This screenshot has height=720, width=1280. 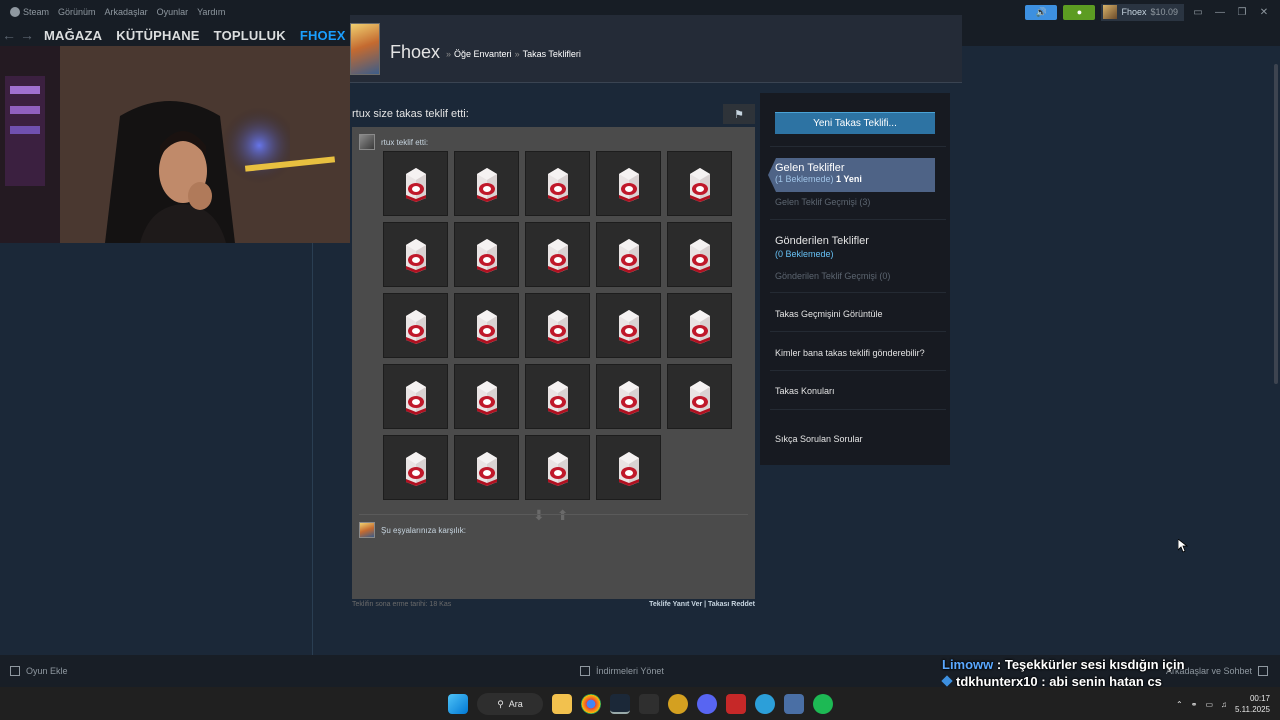 What do you see at coordinates (173, 12) in the screenshot?
I see `games-menu: Oyunlar` at bounding box center [173, 12].